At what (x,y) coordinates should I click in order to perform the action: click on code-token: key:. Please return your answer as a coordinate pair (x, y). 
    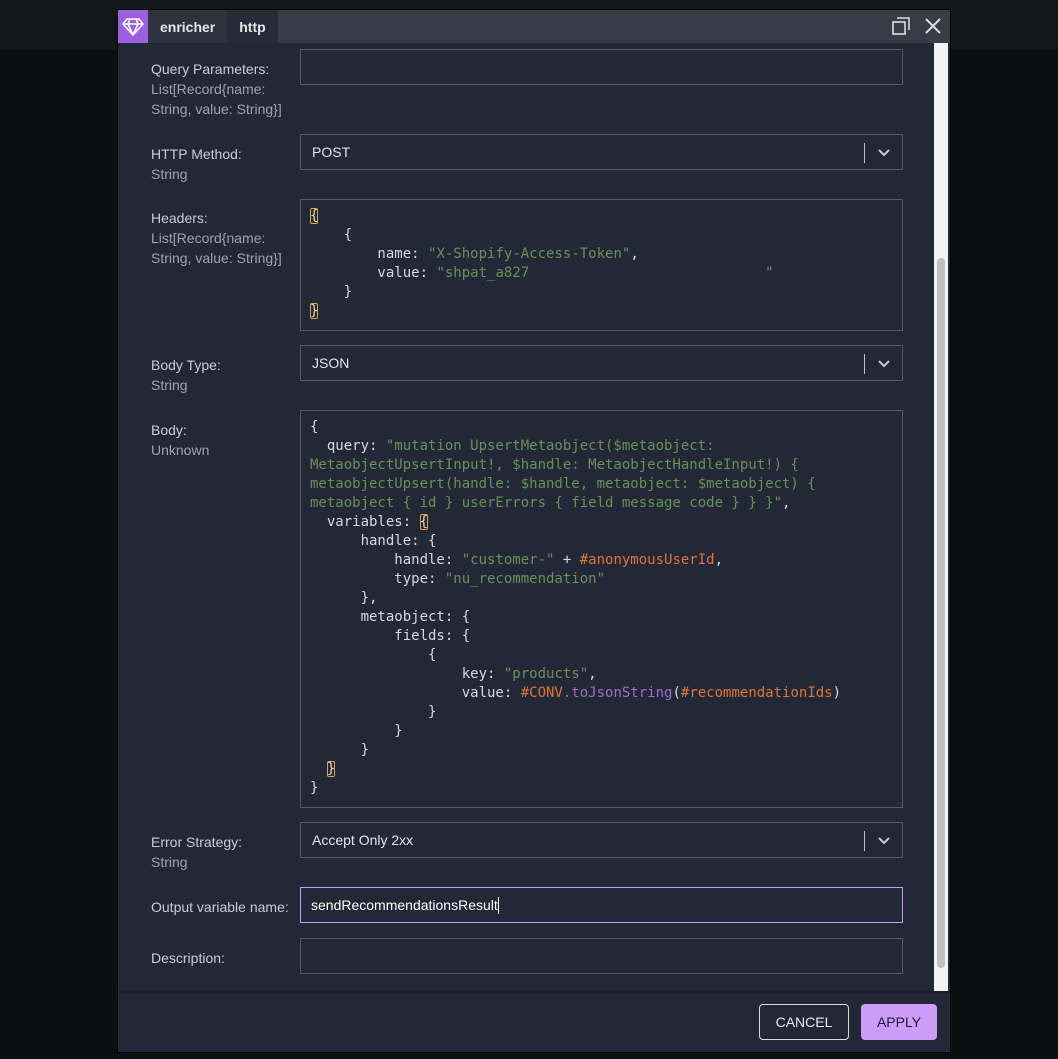
    Looking at the image, I should click on (407, 674).